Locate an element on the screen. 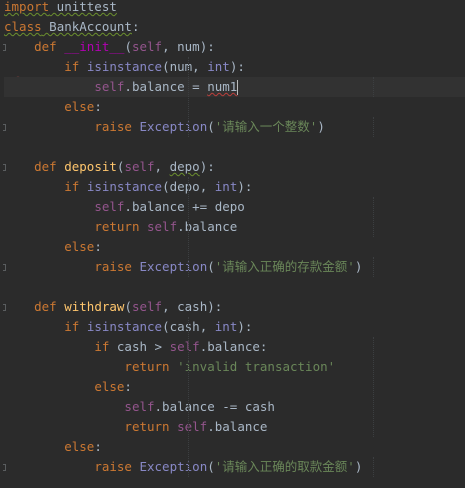  code-token: .balance -= cash is located at coordinates (214, 406).